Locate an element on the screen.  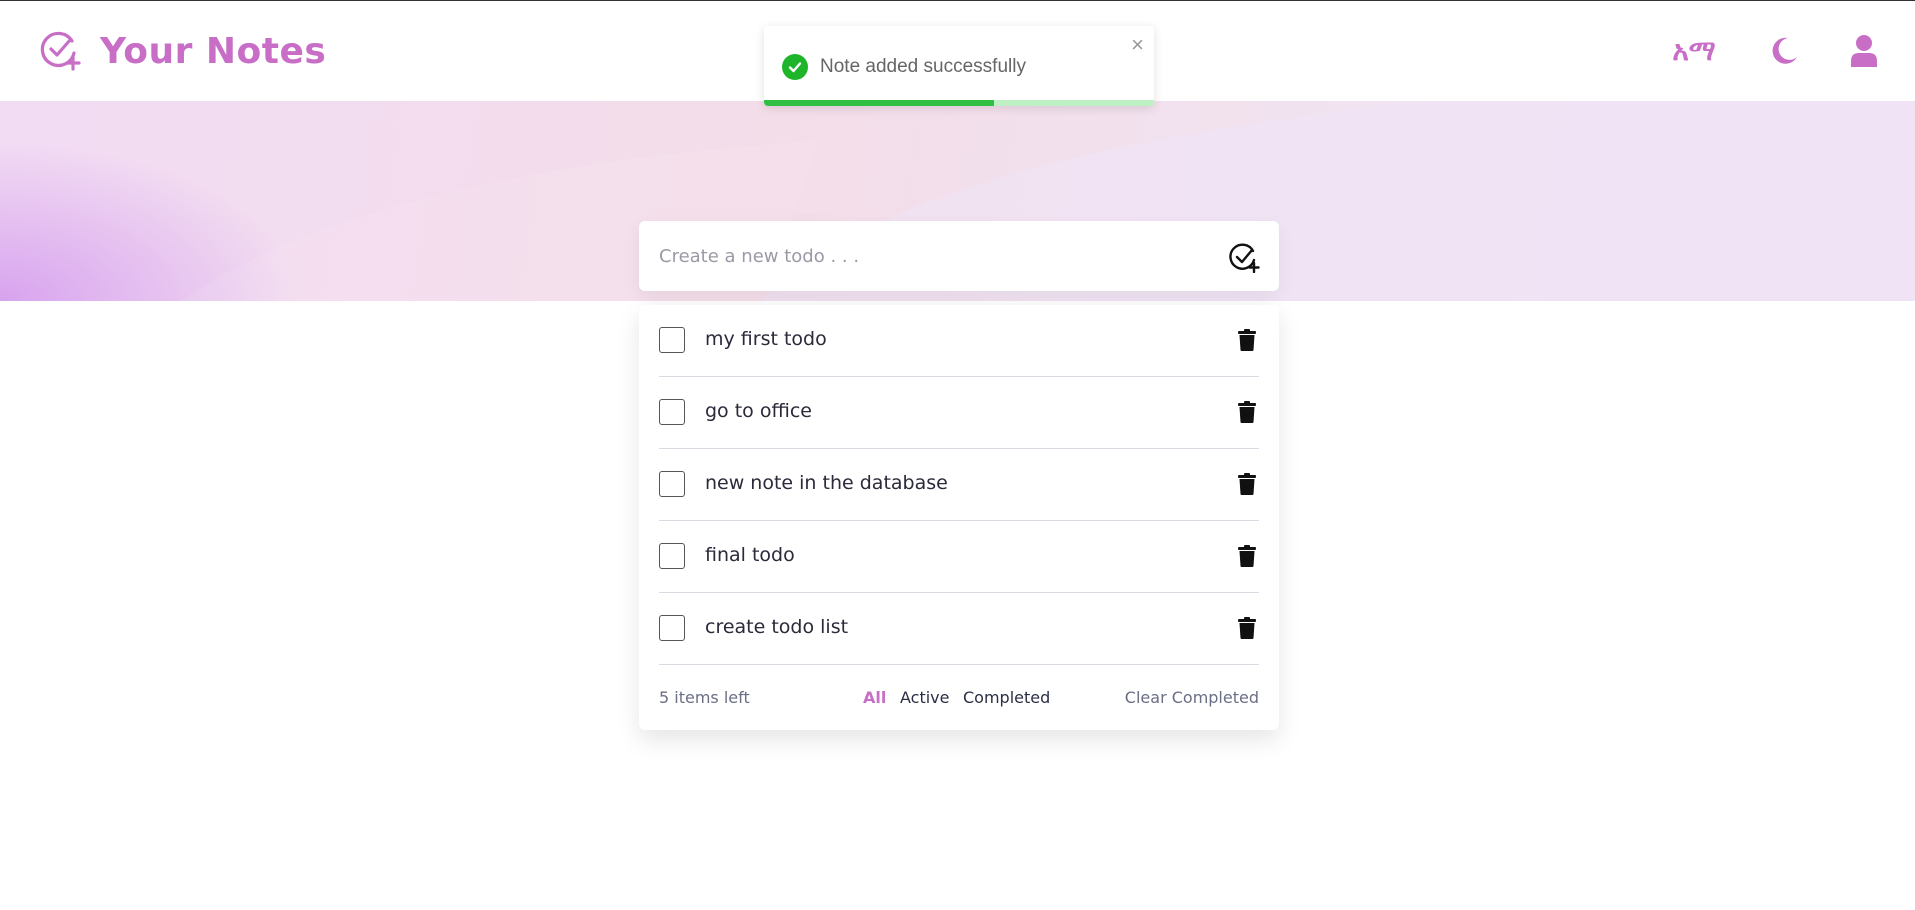
toast-close-button: × is located at coordinates (1137, 45).